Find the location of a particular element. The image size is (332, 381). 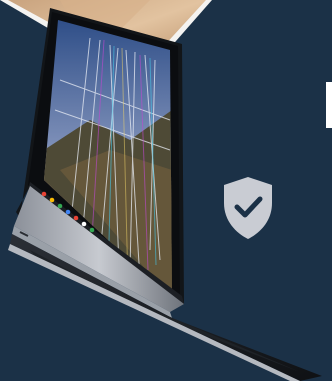

shield-check-icon is located at coordinates (248, 208).